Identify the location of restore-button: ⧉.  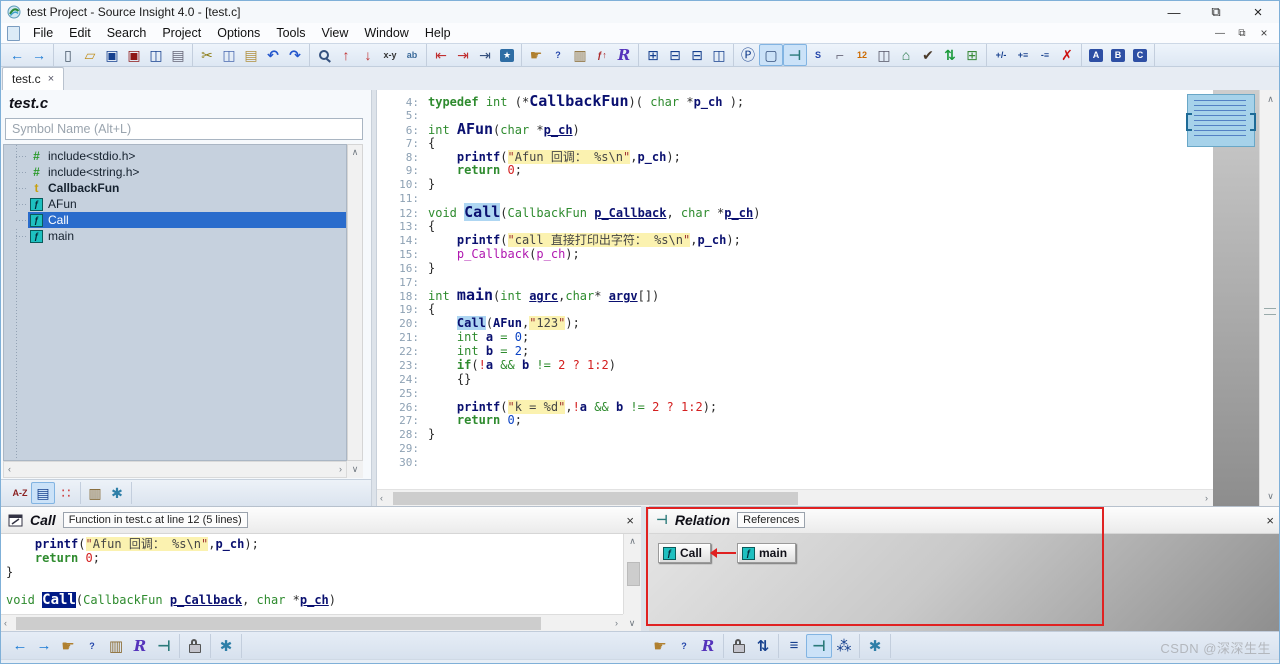
(1216, 12).